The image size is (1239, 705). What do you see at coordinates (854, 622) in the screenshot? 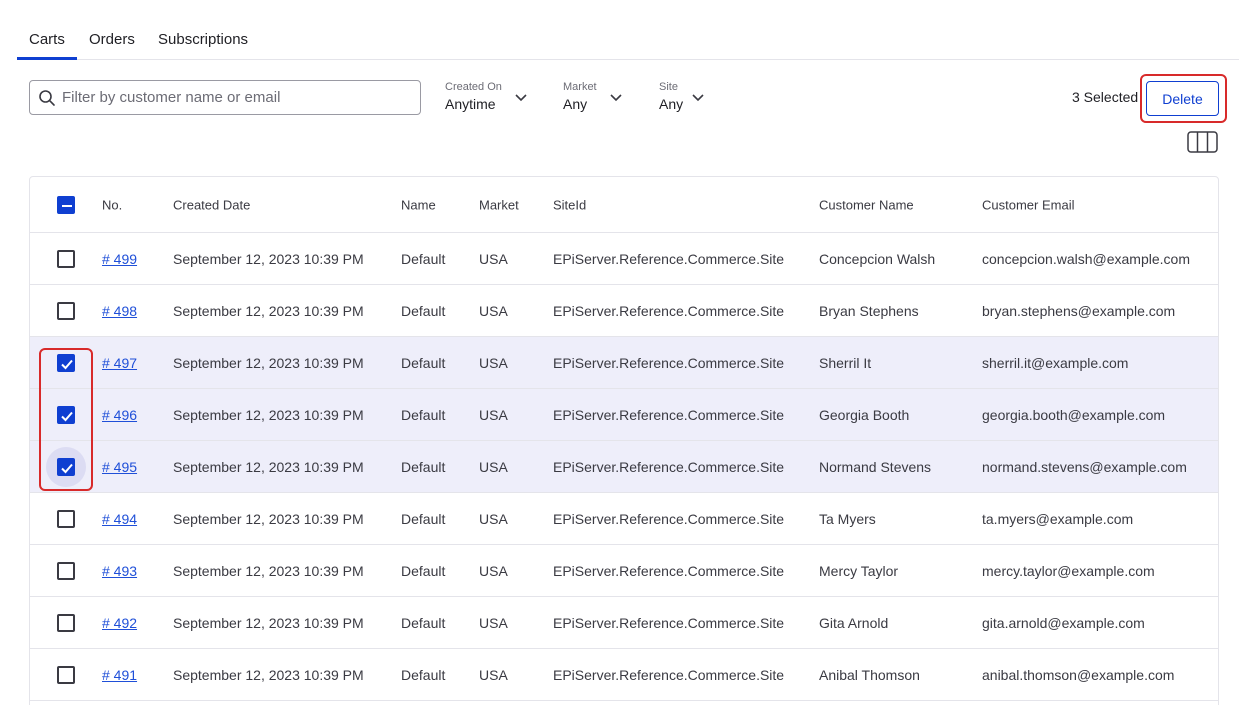
I see `customer-name: Gita Arnold` at bounding box center [854, 622].